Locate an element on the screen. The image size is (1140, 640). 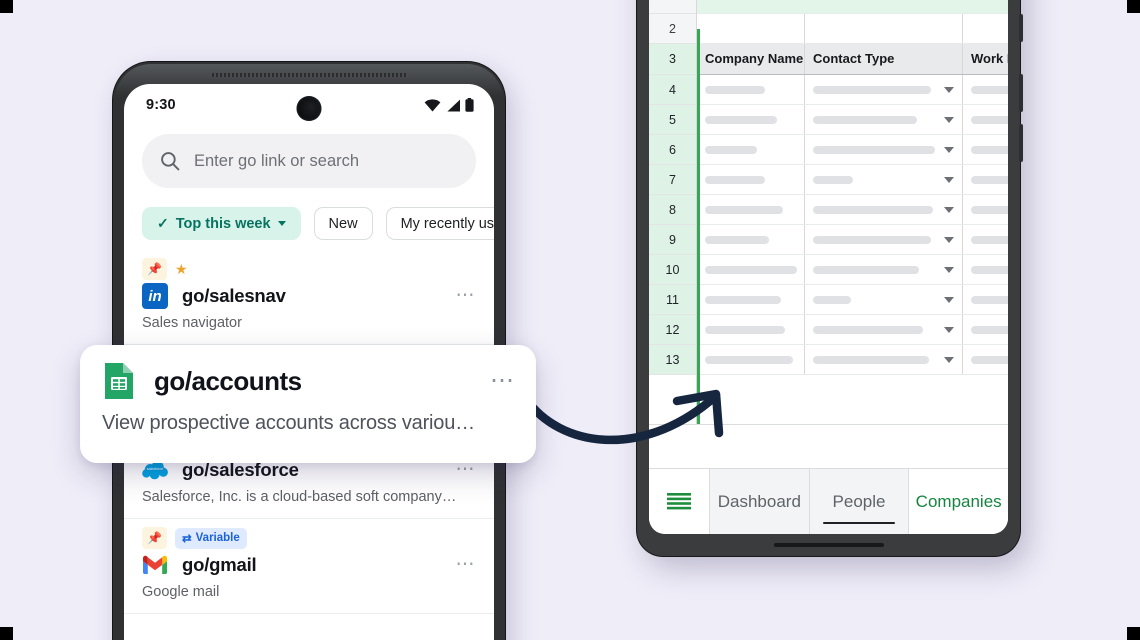
chip-my-recently-used: My recently used is located at coordinates (439, 223).